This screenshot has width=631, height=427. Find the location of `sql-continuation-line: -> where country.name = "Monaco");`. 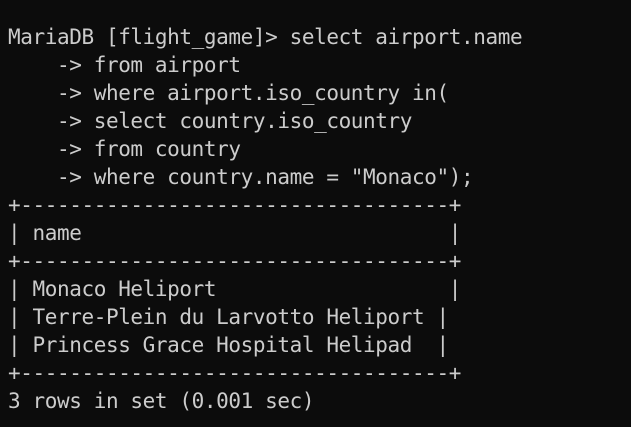

sql-continuation-line: -> where country.name = "Monaco"); is located at coordinates (241, 177).